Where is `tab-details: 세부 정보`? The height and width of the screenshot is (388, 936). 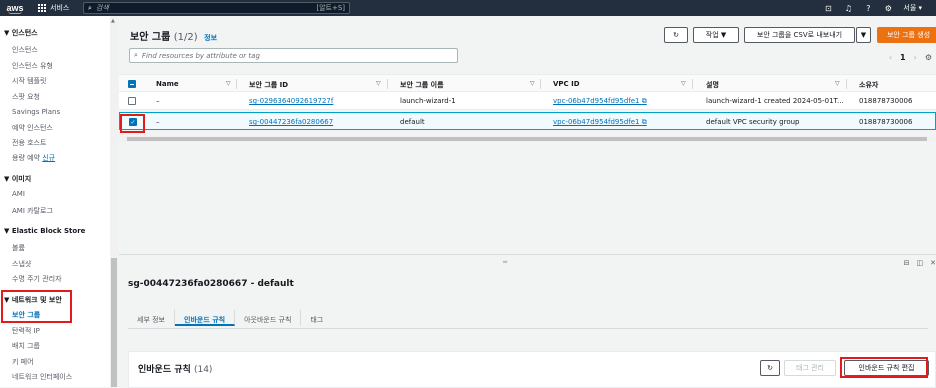
tab-details: 세부 정보 is located at coordinates (151, 318).